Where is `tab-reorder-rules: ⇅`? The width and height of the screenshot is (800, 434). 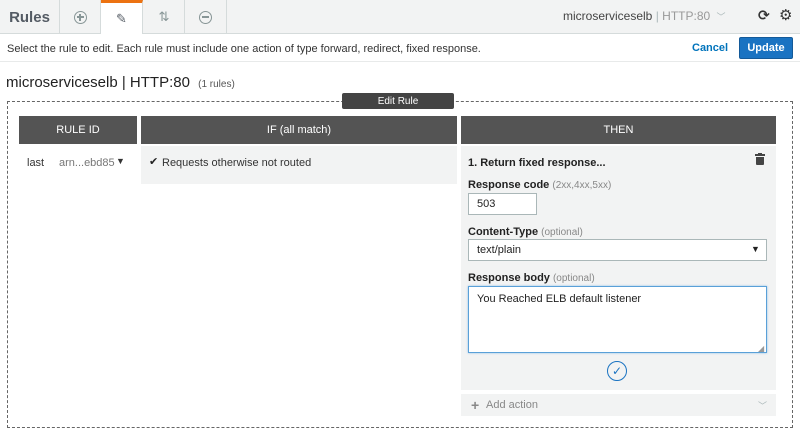
tab-reorder-rules: ⇅ is located at coordinates (164, 17).